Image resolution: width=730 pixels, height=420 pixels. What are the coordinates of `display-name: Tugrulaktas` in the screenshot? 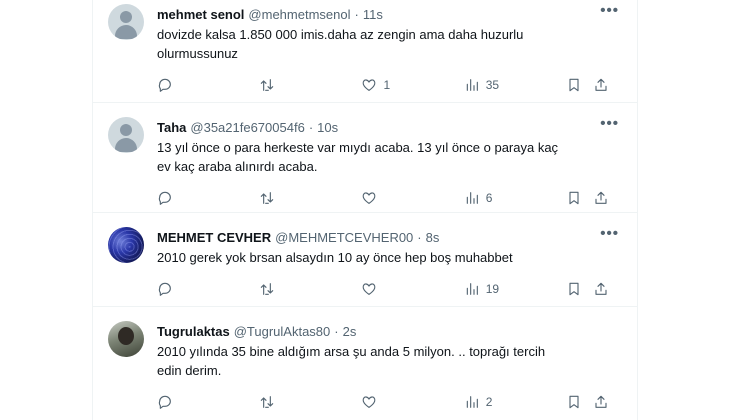 It's located at (193, 331).